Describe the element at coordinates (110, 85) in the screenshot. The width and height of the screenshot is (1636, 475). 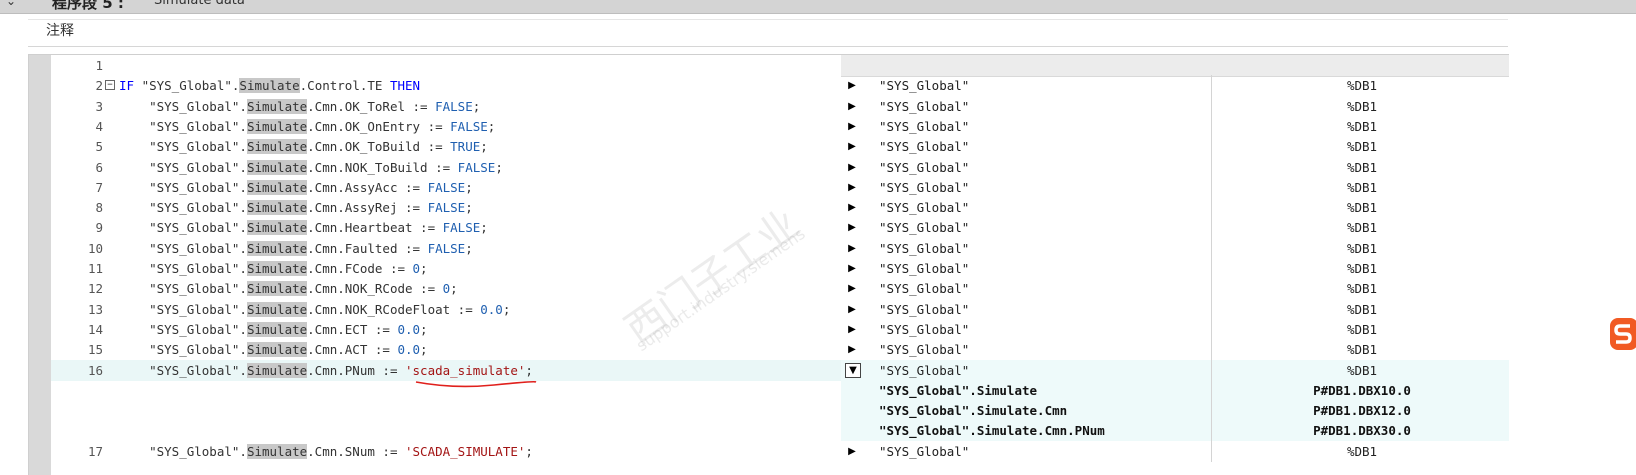
I see `fold-toggle-icon: −` at that location.